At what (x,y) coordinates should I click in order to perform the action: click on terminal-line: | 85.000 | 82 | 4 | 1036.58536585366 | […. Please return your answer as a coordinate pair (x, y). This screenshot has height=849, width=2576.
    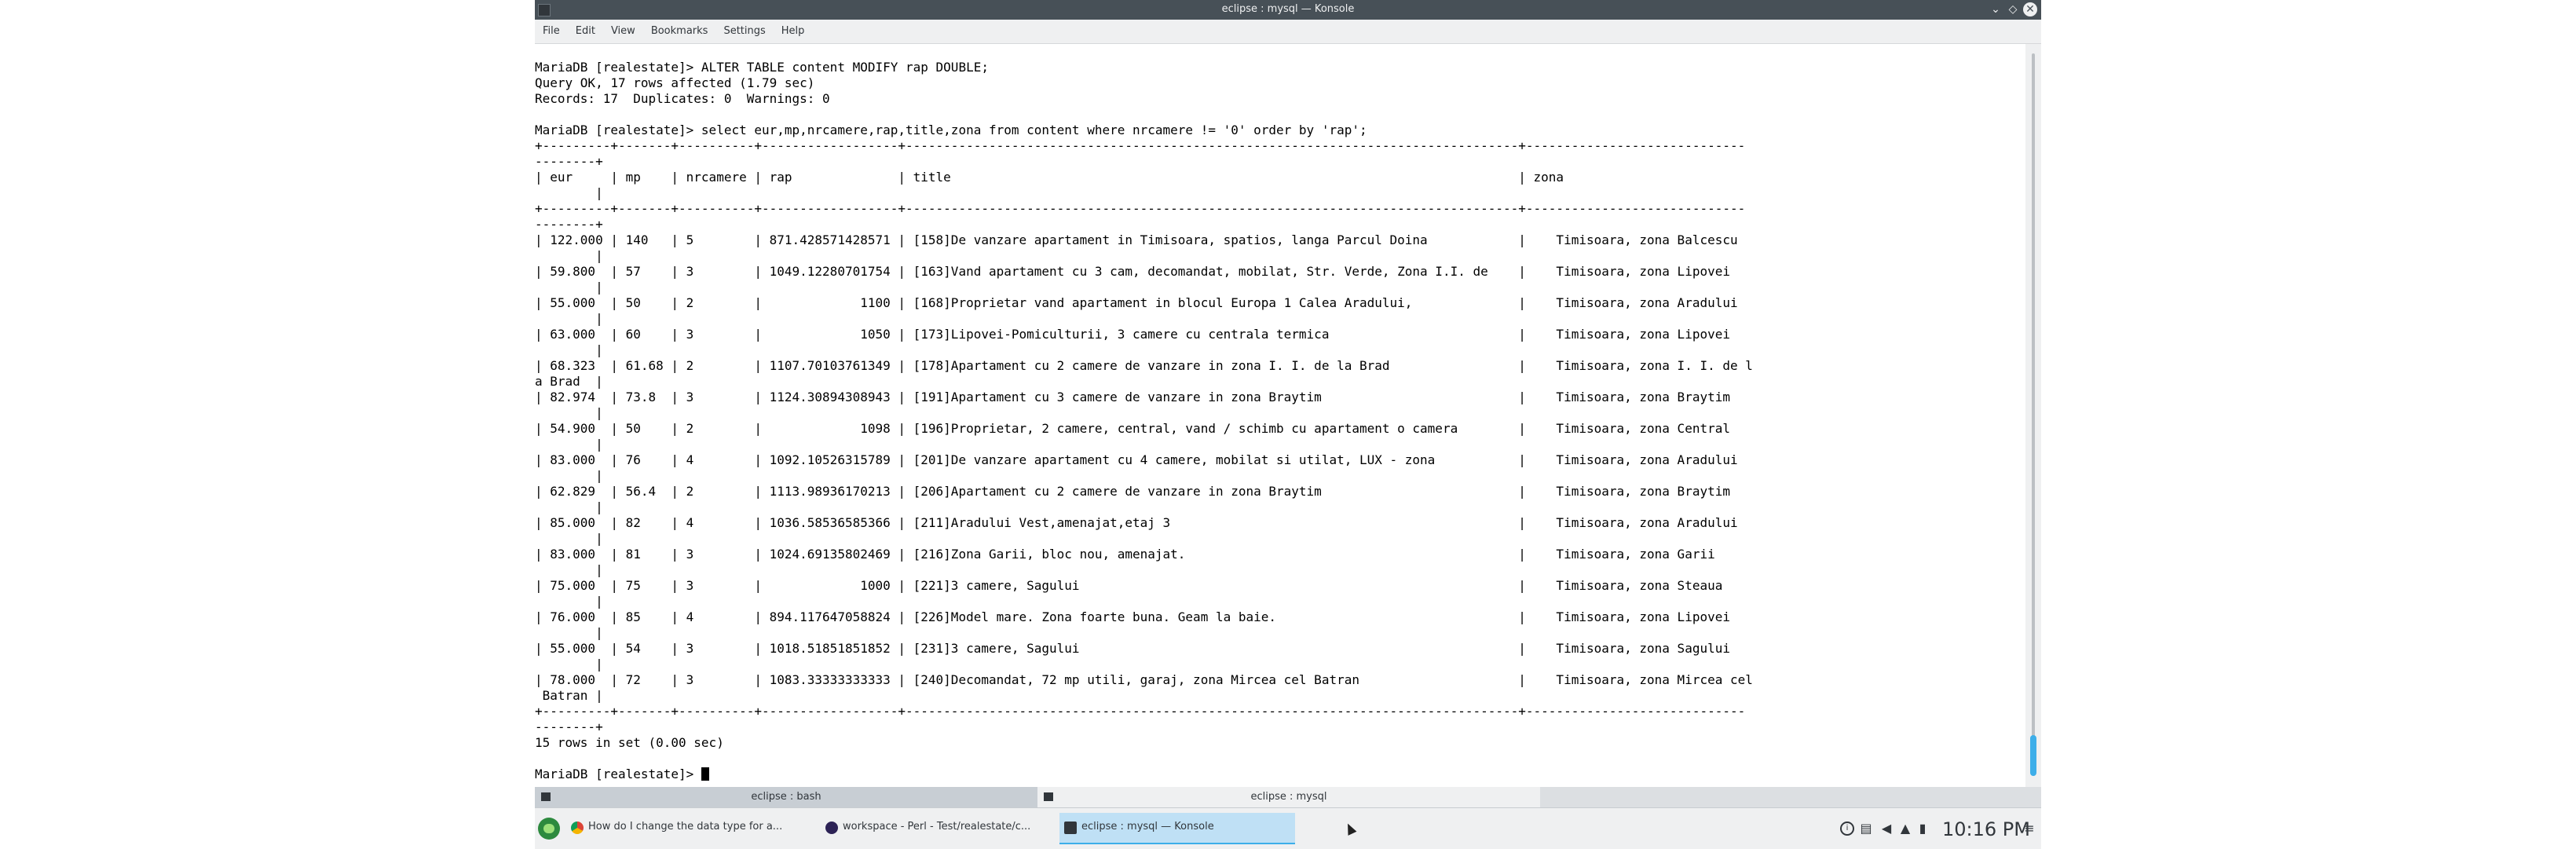
    Looking at the image, I should click on (1137, 522).